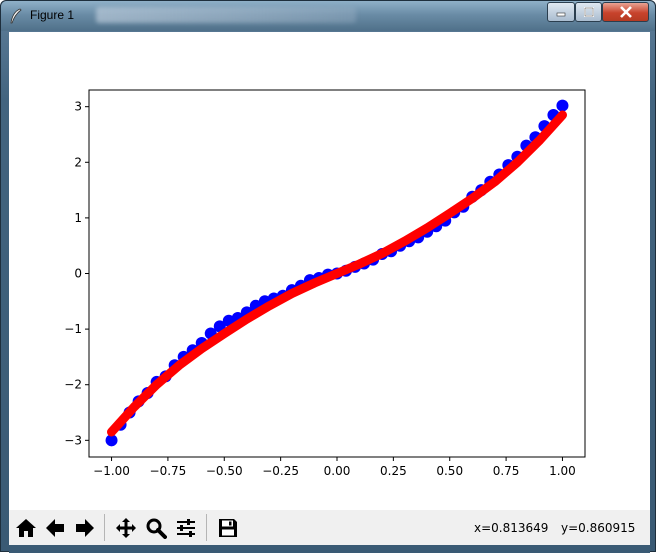 Image resolution: width=656 pixels, height=553 pixels. I want to click on pan-icon, so click(125, 527).